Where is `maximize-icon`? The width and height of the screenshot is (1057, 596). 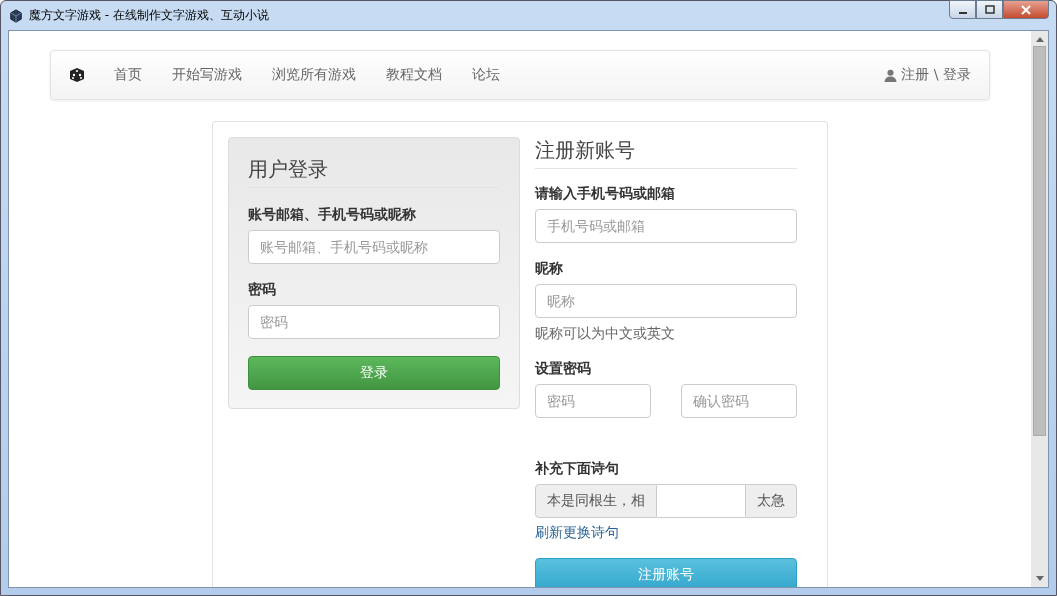 maximize-icon is located at coordinates (989, 9).